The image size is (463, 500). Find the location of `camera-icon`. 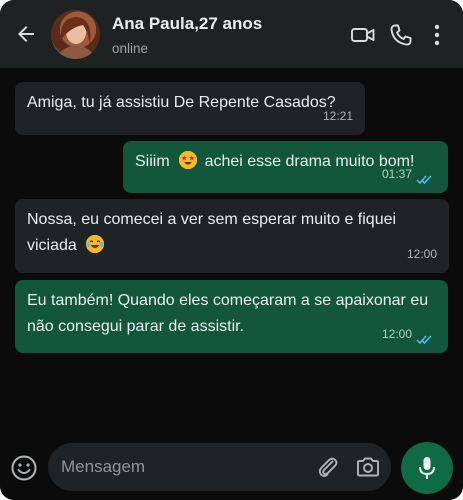

camera-icon is located at coordinates (368, 467).